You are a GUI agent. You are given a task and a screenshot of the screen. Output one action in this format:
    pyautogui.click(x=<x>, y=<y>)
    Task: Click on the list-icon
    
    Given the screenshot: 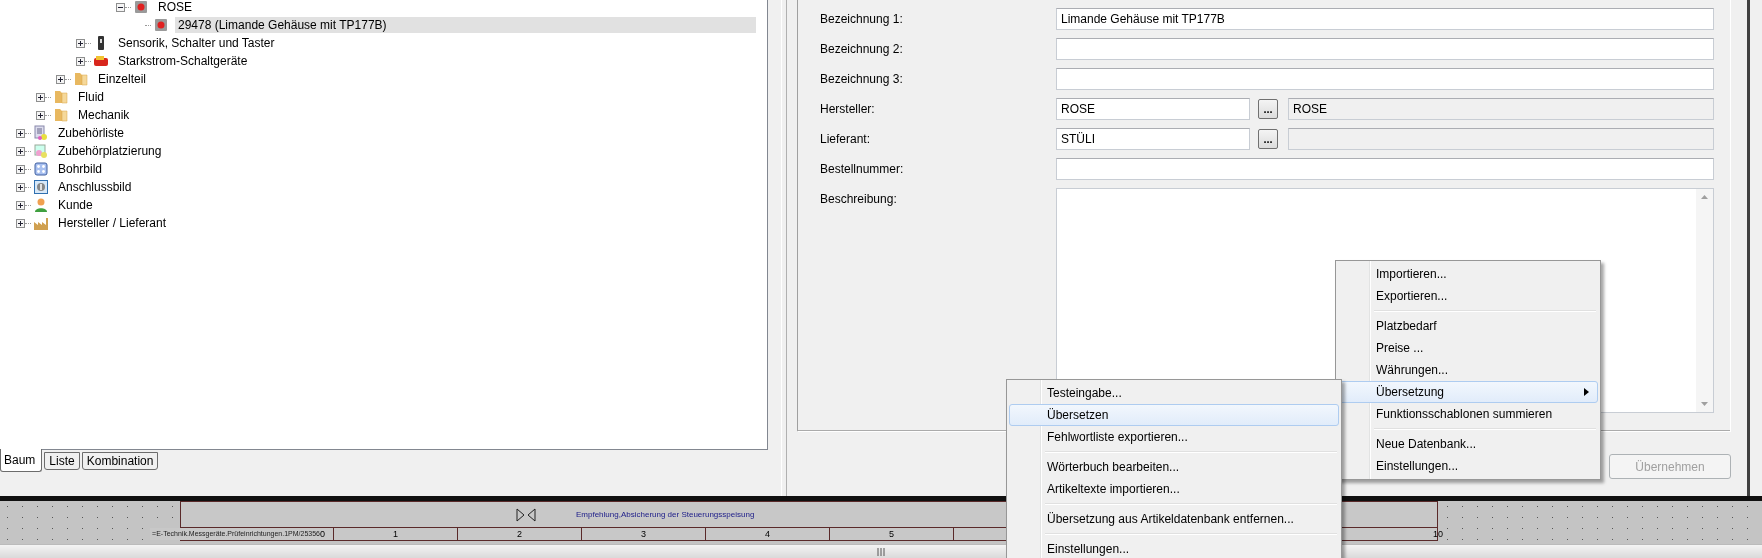 What is the action you would take?
    pyautogui.click(x=41, y=133)
    